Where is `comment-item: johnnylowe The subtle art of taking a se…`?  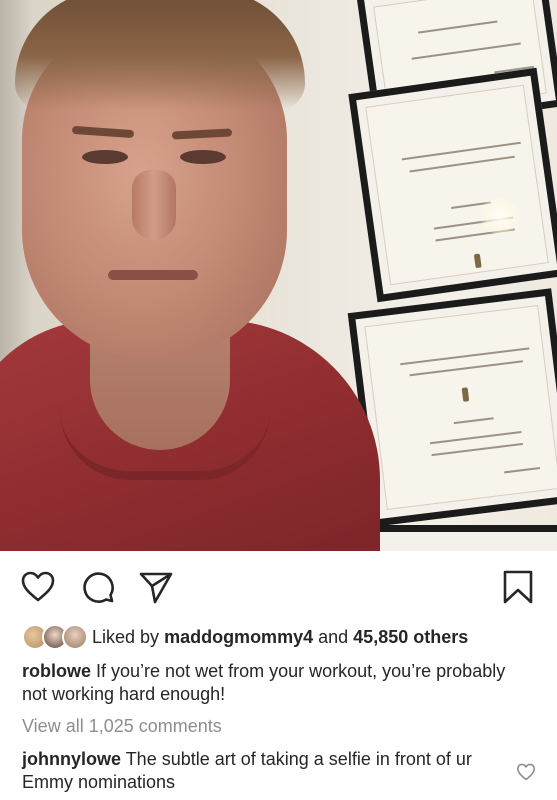
comment-item: johnnylowe The subtle art of taking a se… is located at coordinates (257, 771).